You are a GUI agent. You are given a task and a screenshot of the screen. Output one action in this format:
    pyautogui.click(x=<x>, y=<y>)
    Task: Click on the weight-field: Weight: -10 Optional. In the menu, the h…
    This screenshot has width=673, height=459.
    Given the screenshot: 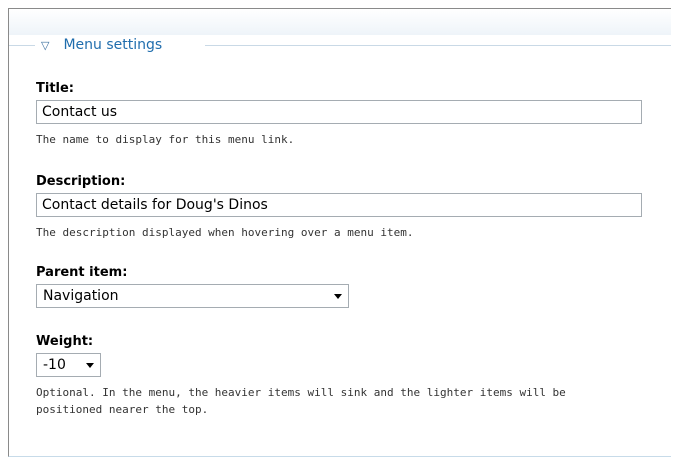 What is the action you would take?
    pyautogui.click(x=301, y=376)
    